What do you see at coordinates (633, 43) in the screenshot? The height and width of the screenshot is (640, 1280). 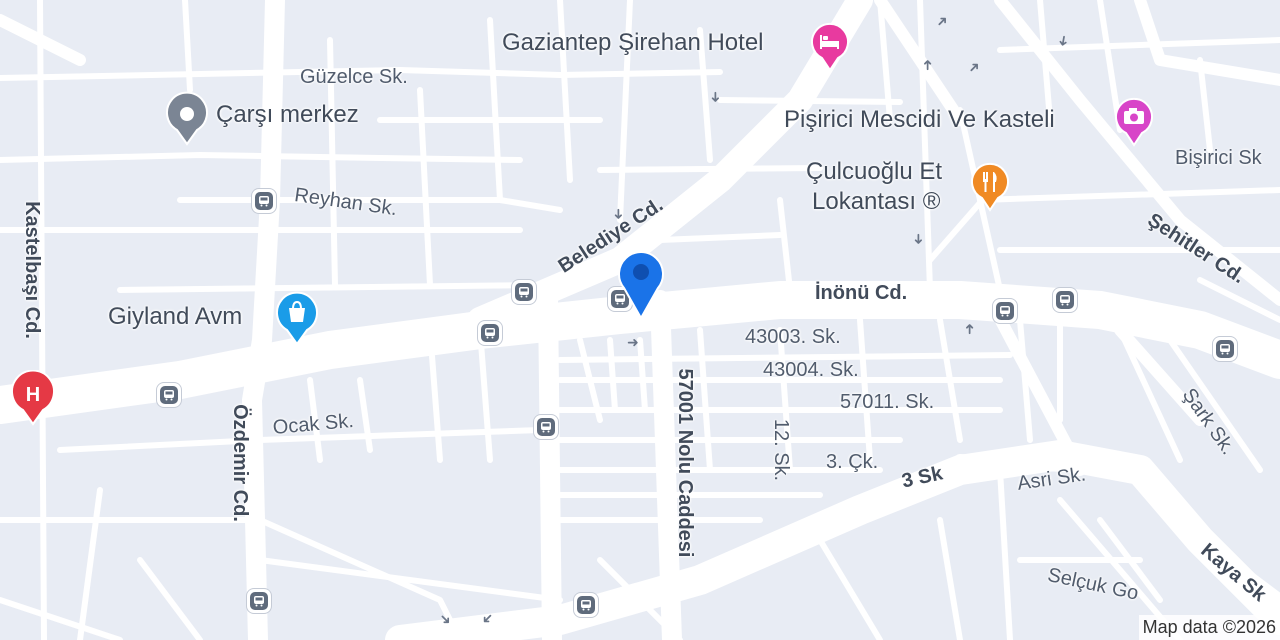 I see `poi-label-hotel: Gaziantep Şirehan Hotel` at bounding box center [633, 43].